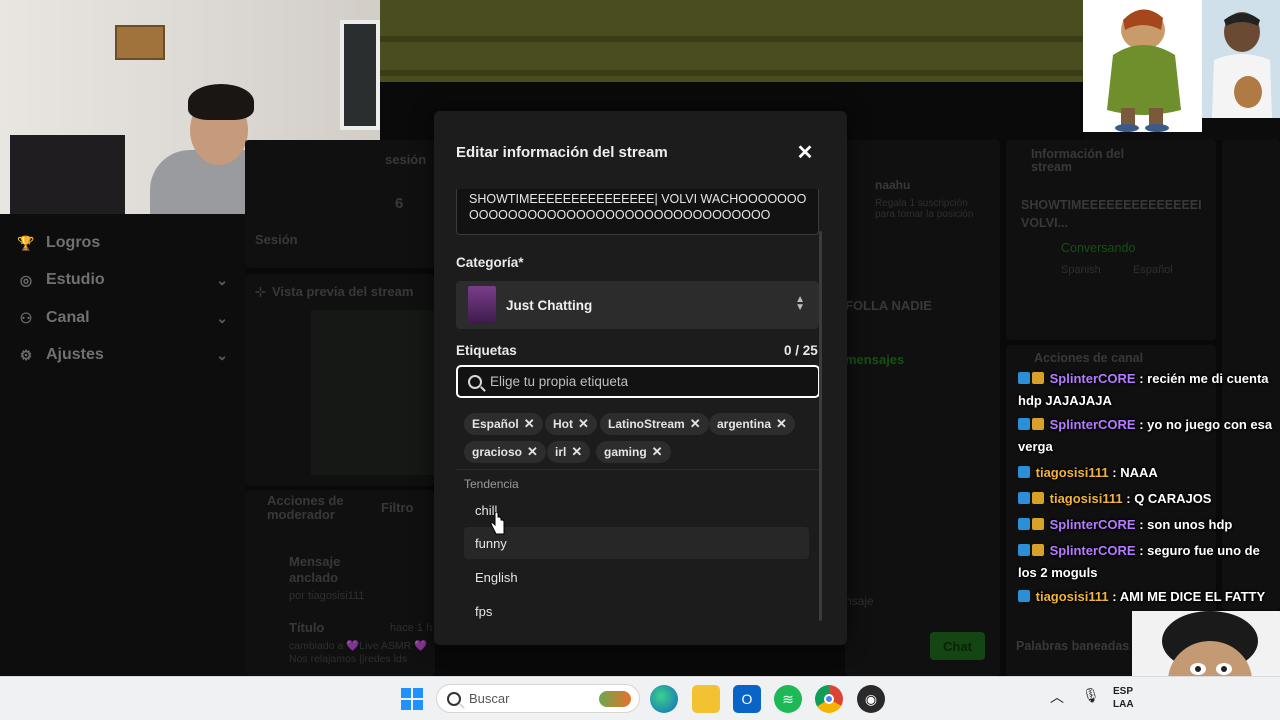 The height and width of the screenshot is (720, 1280). Describe the element at coordinates (26, 354) in the screenshot. I see `gear-icon: ⚙` at that location.